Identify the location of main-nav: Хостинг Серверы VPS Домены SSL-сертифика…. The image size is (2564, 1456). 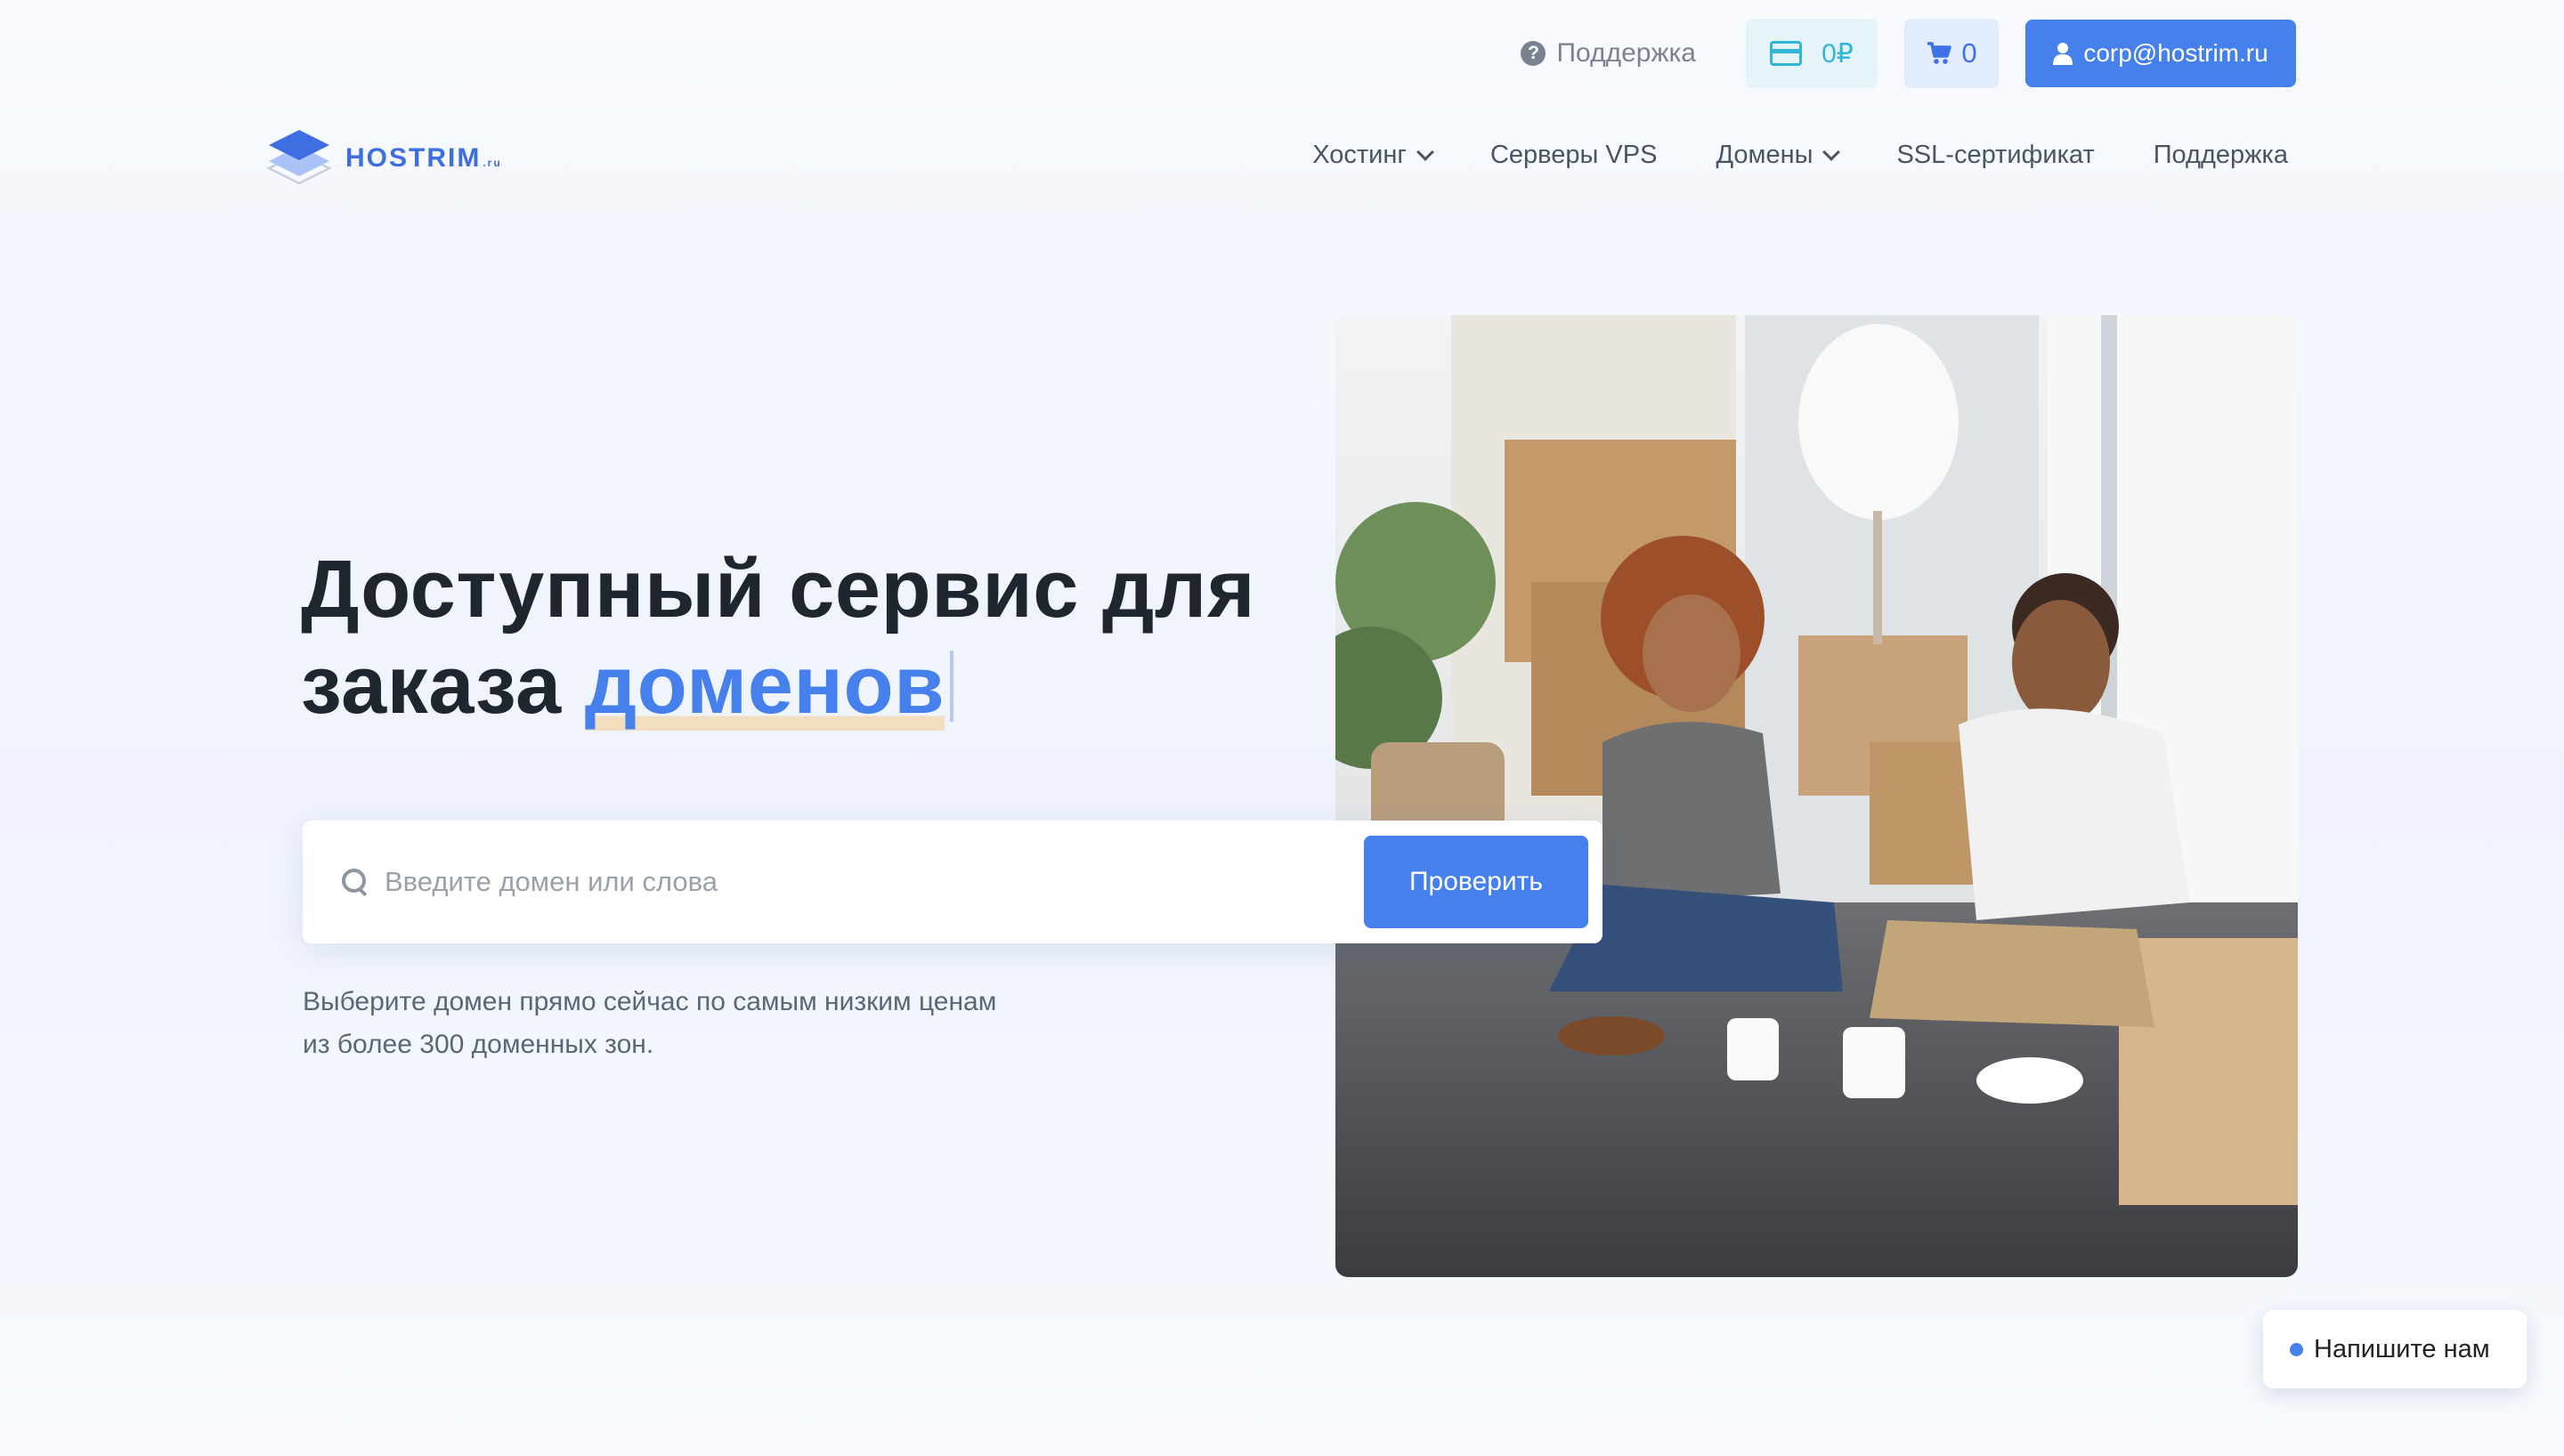
(1800, 155).